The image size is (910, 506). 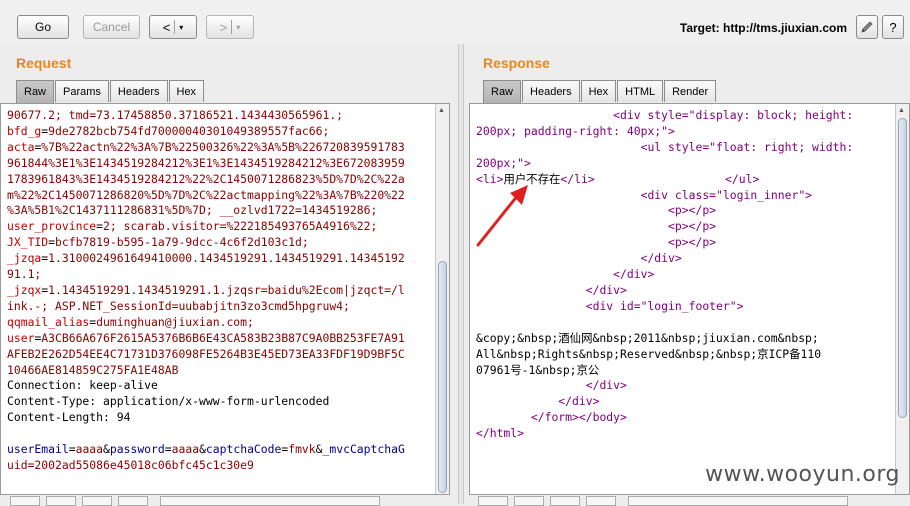 What do you see at coordinates (442, 377) in the screenshot?
I see `request-scroll-thumb` at bounding box center [442, 377].